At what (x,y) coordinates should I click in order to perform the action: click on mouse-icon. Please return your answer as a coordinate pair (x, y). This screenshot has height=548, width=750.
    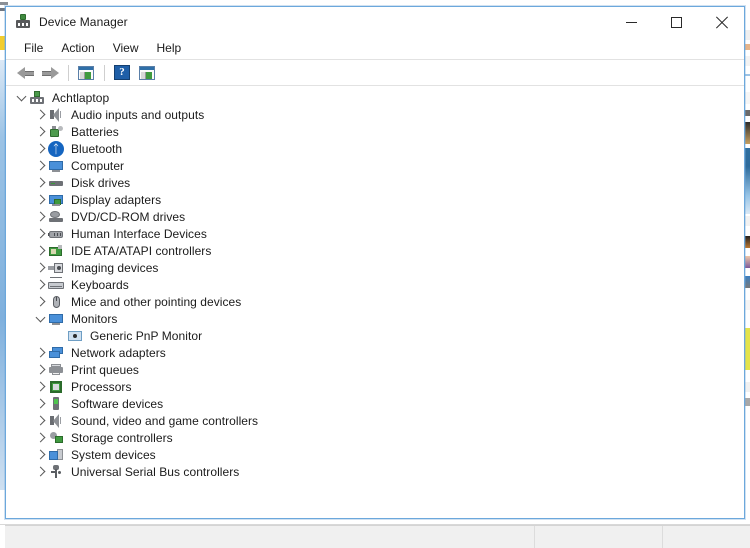
    Looking at the image, I should click on (56, 302).